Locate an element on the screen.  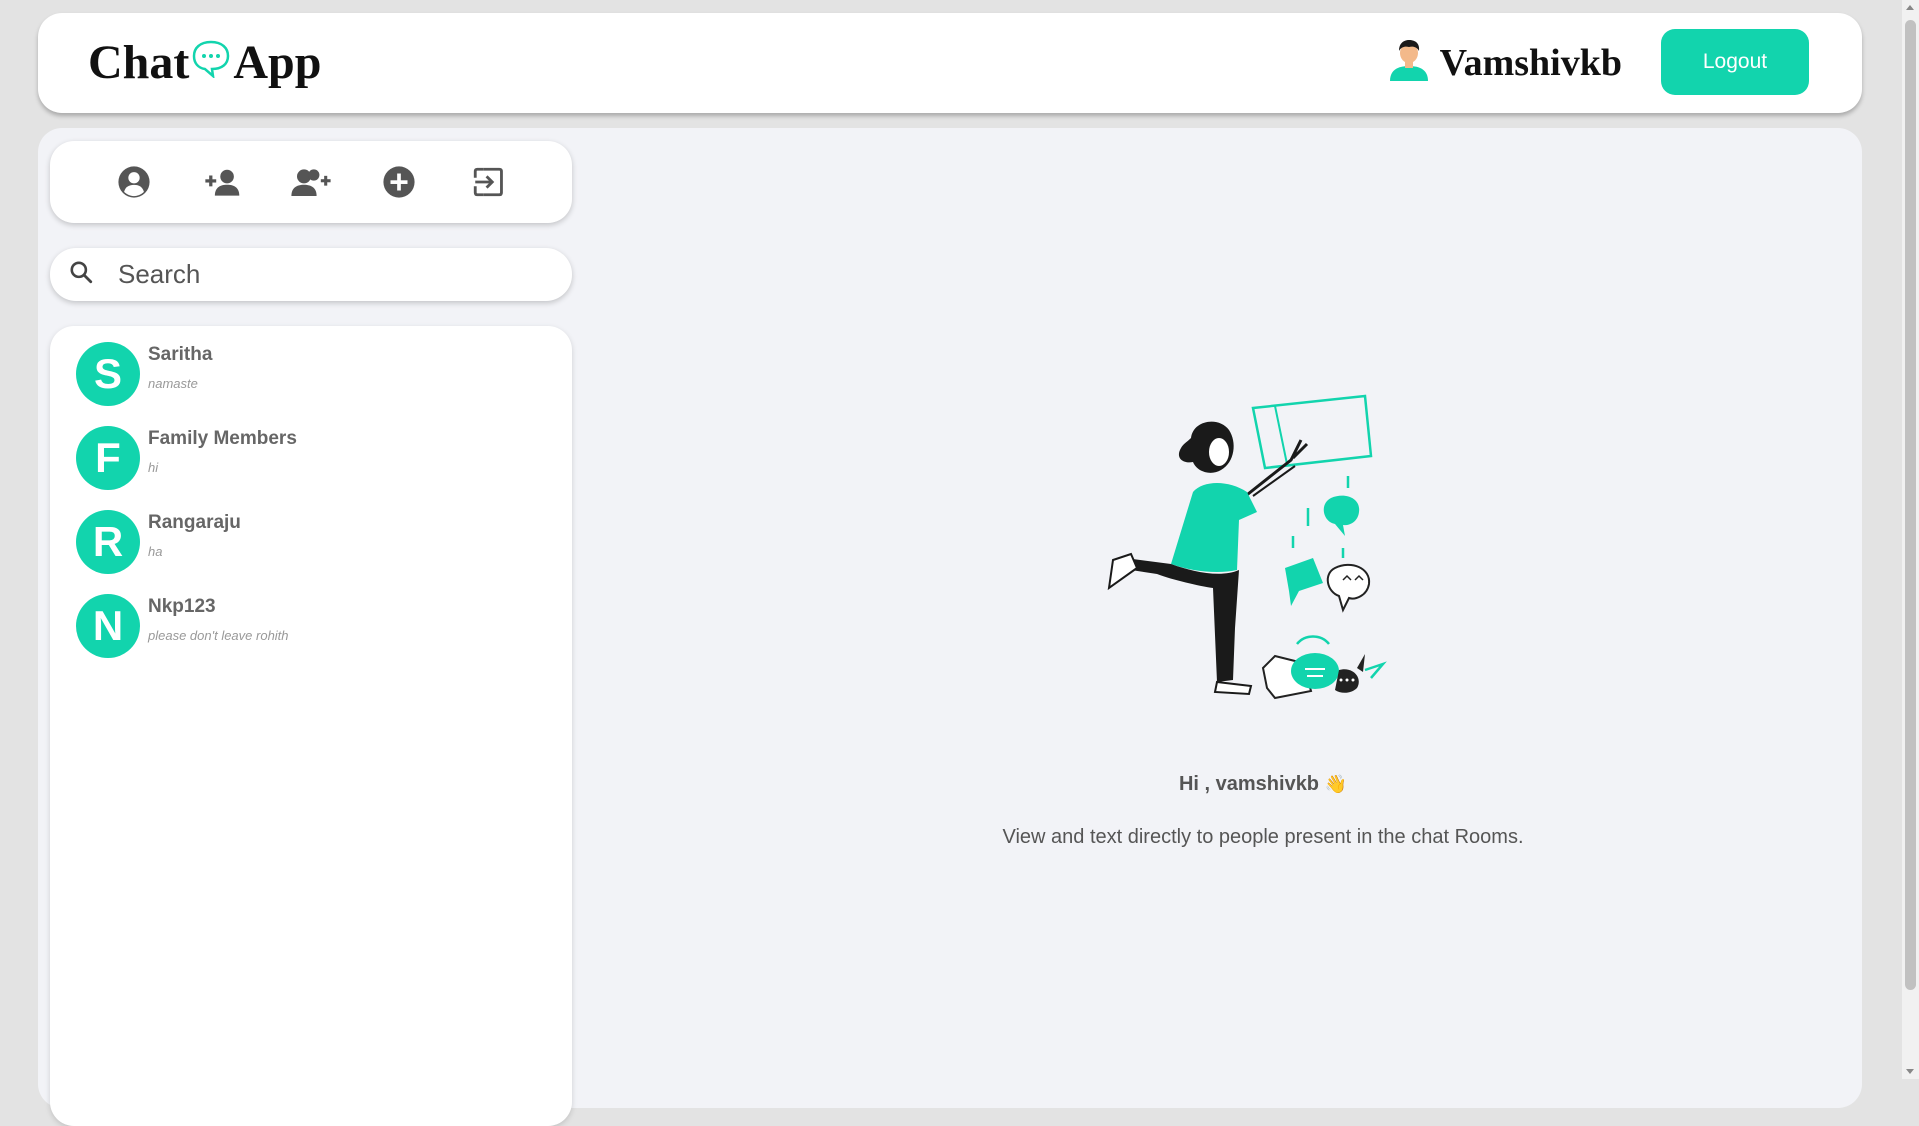
add-group-icon is located at coordinates (311, 182).